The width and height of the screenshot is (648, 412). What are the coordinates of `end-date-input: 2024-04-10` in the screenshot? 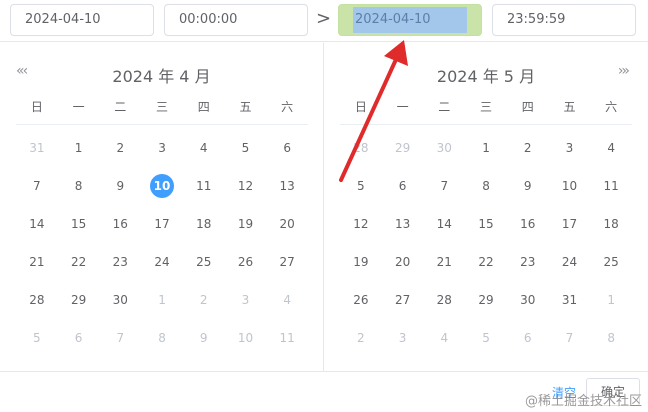 It's located at (410, 20).